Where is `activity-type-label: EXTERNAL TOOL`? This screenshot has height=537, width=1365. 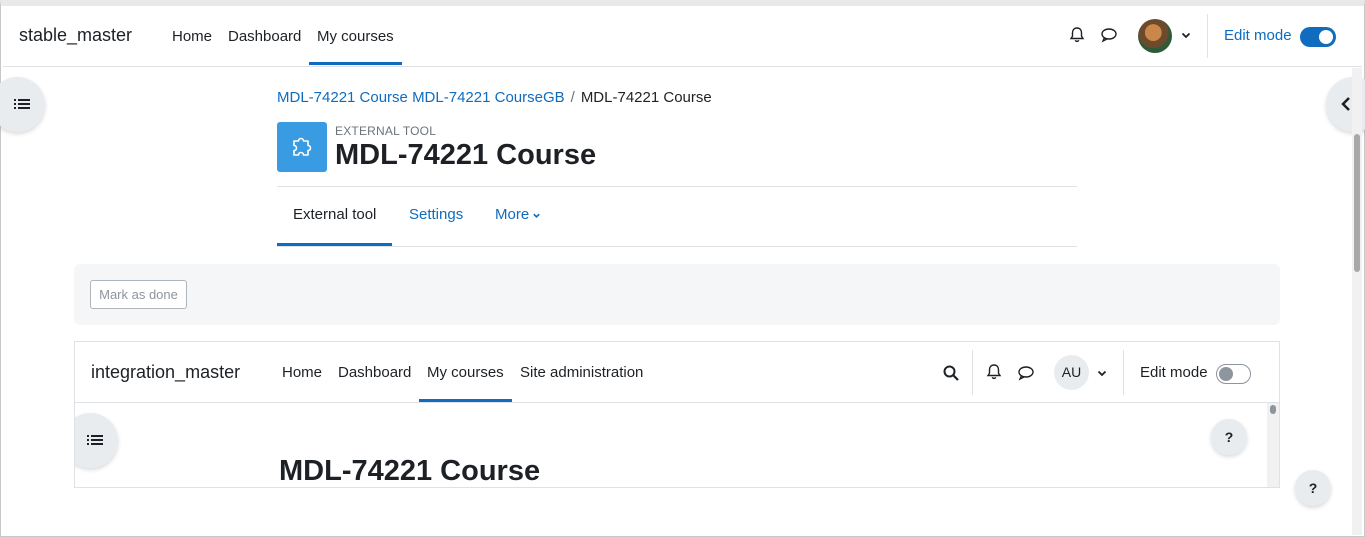
activity-type-label: EXTERNAL TOOL is located at coordinates (386, 131).